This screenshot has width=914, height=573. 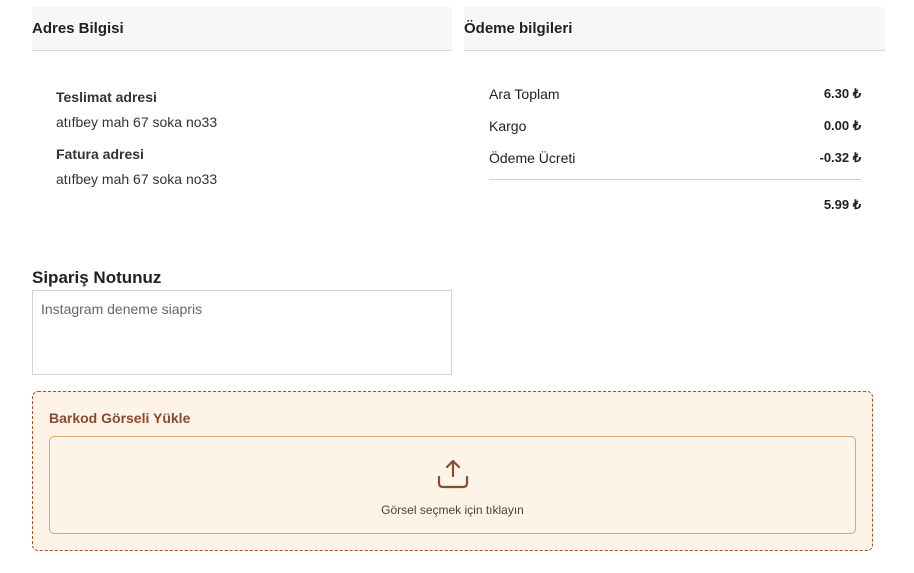 I want to click on payment-row-amount: -0.32 ₺, so click(x=840, y=157).